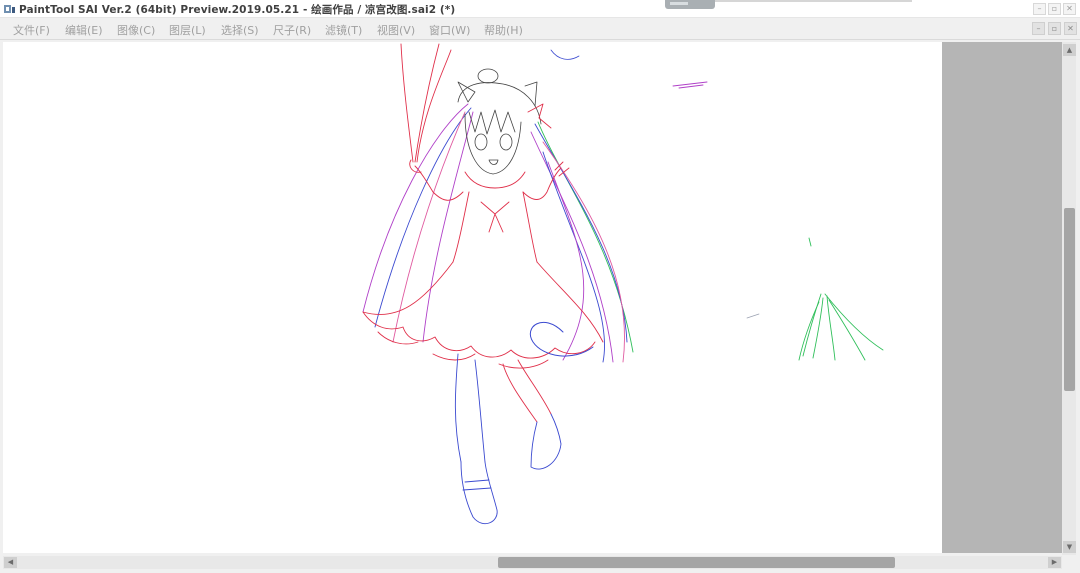 The width and height of the screenshot is (1080, 573). What do you see at coordinates (187, 30) in the screenshot?
I see `menu-layer: 图层(L)` at bounding box center [187, 30].